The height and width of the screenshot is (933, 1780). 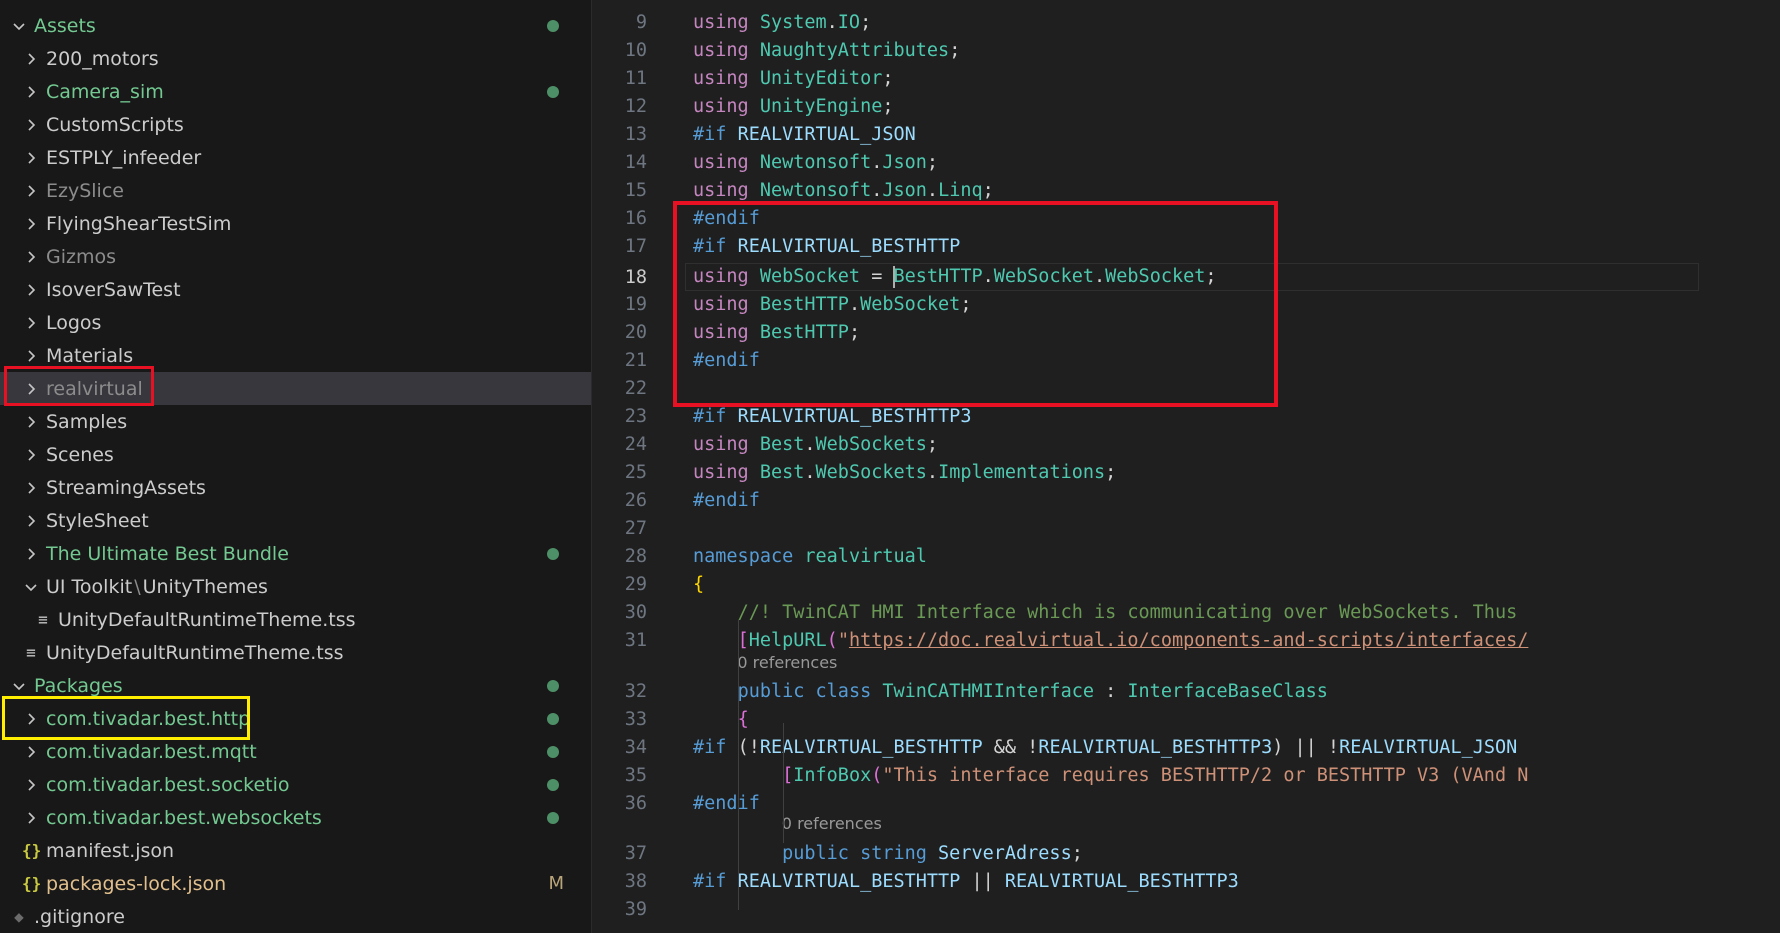 I want to click on line-number: 19, so click(x=635, y=304).